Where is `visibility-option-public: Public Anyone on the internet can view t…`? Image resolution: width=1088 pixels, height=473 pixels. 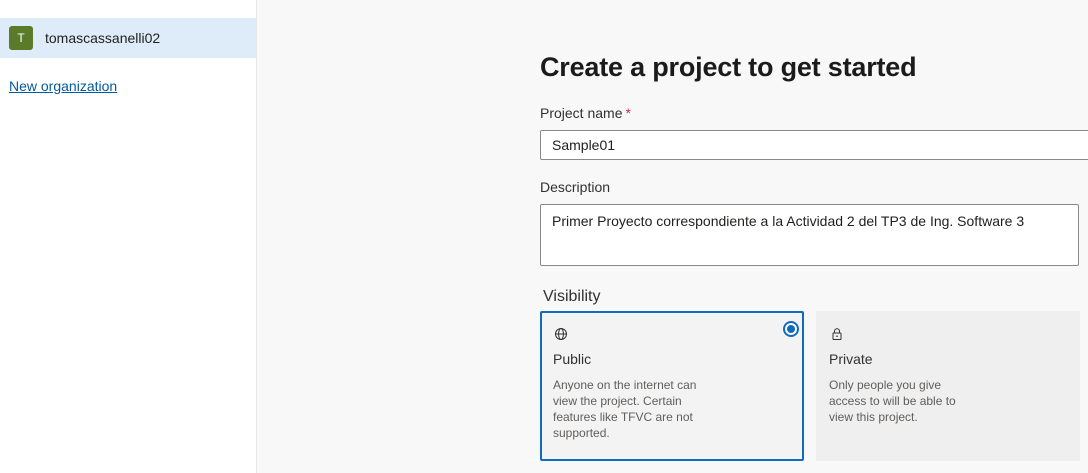 visibility-option-public: Public Anyone on the internet can view t… is located at coordinates (672, 386).